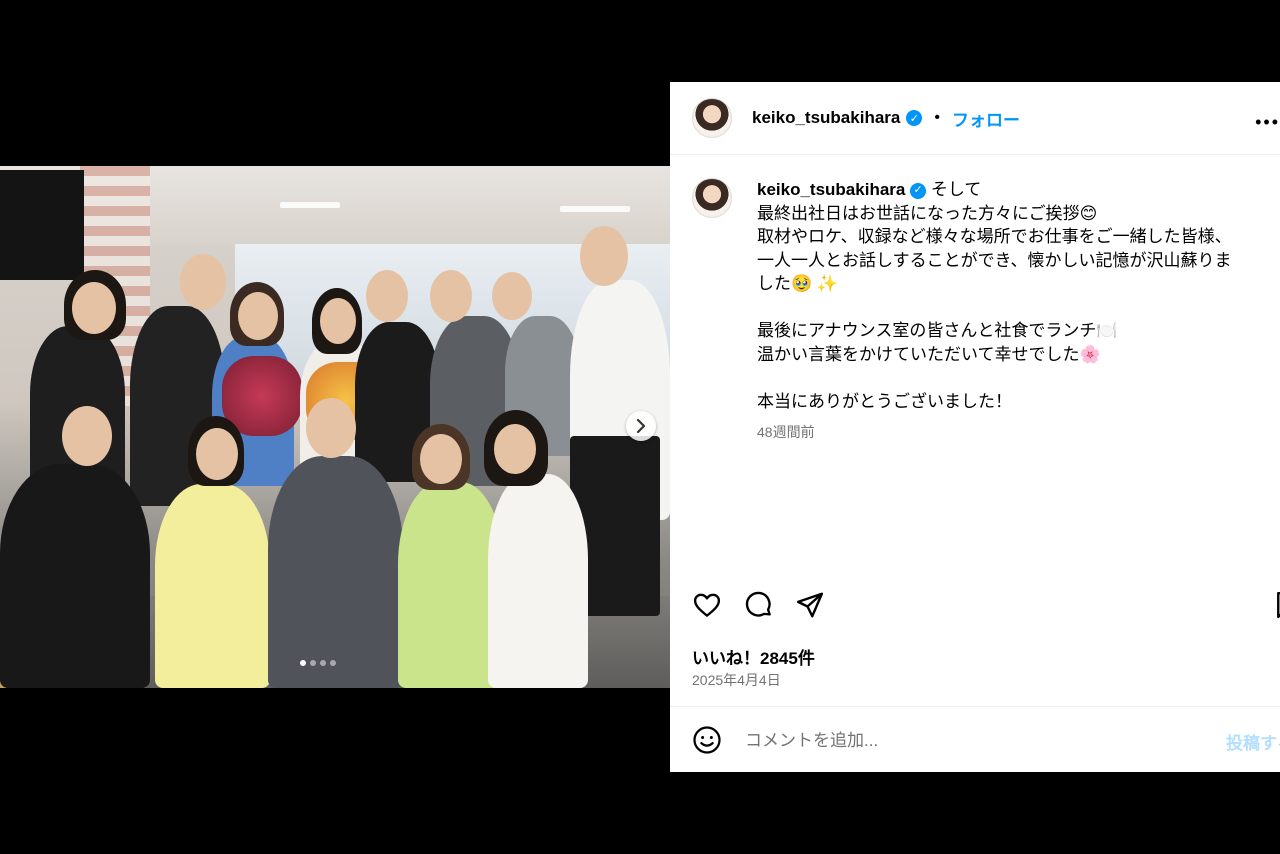 This screenshot has height=854, width=1280. Describe the element at coordinates (753, 656) in the screenshot. I see `likes-count: いいね！2845件` at that location.